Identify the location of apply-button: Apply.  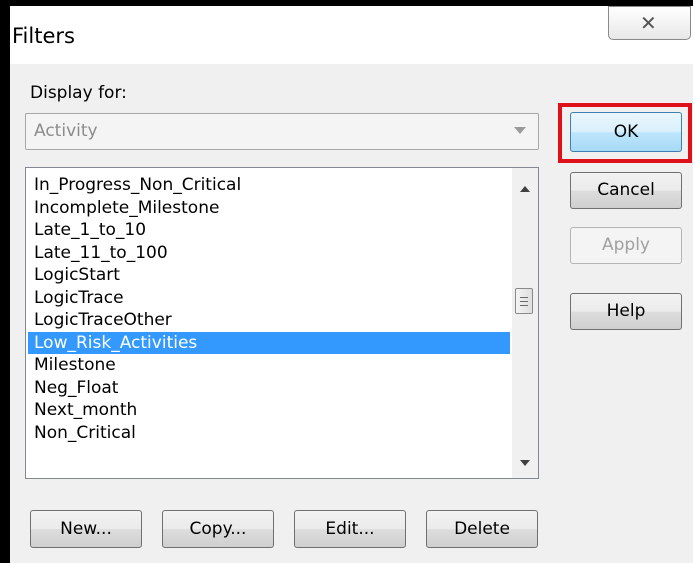
(626, 245).